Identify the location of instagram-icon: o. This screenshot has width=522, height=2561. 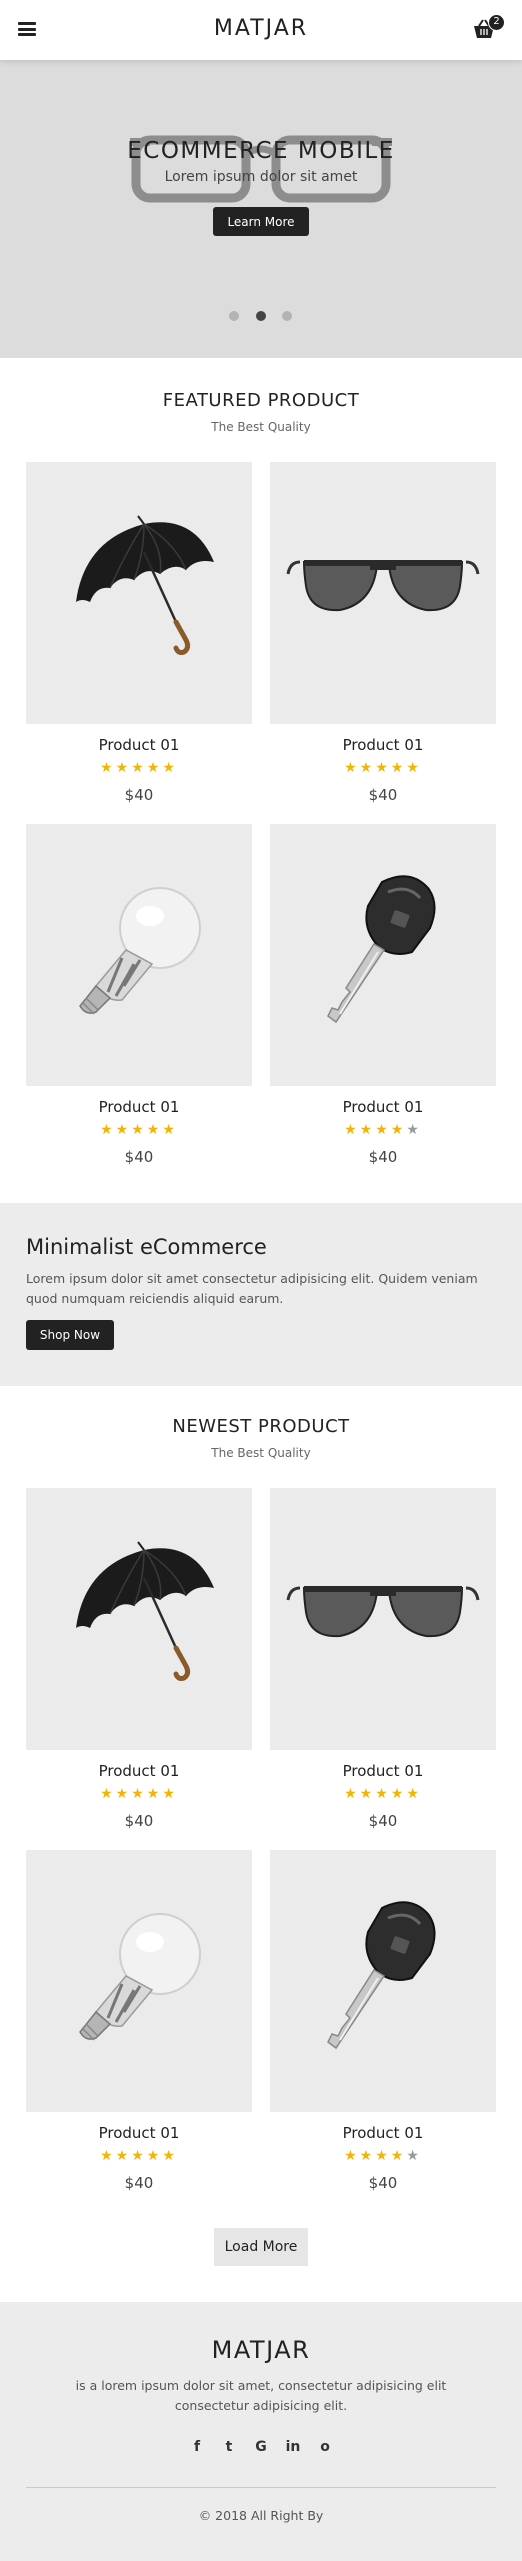
(325, 2447).